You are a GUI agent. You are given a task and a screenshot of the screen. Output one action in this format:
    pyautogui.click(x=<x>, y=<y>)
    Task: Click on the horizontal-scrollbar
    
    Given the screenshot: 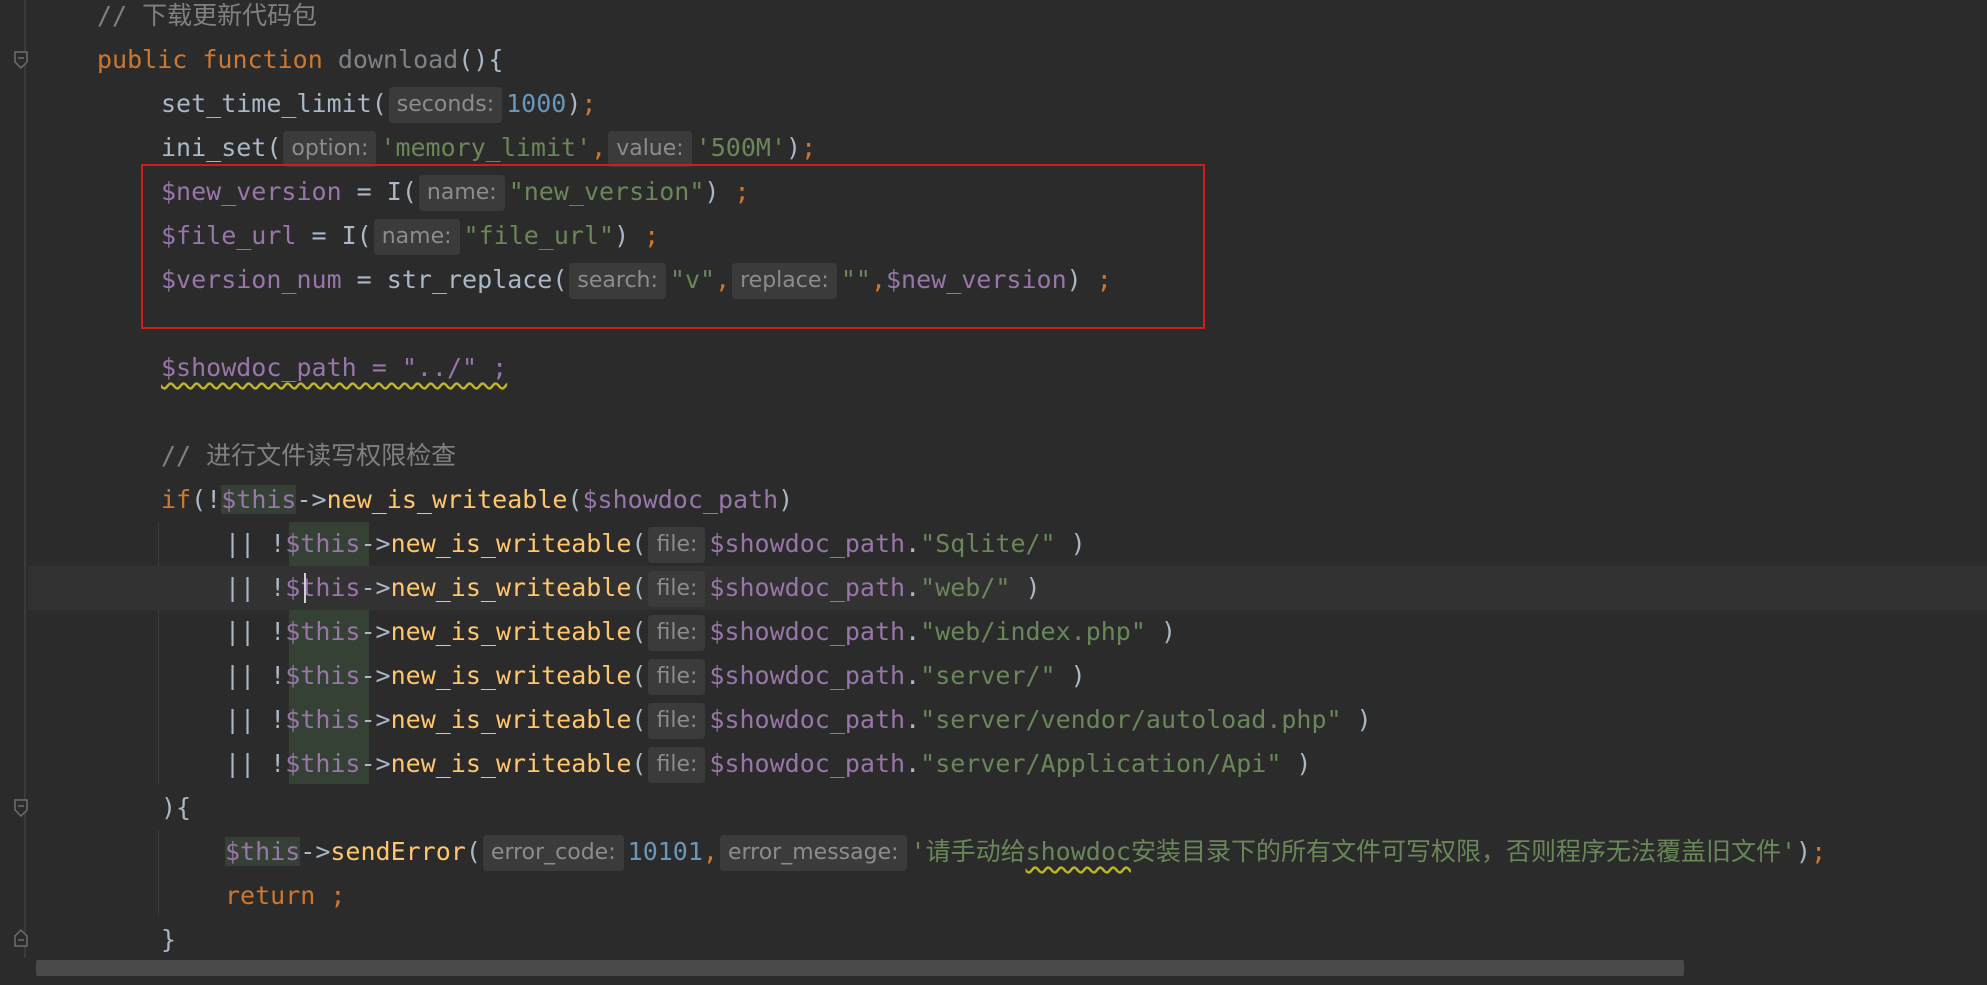 What is the action you would take?
    pyautogui.click(x=993, y=971)
    